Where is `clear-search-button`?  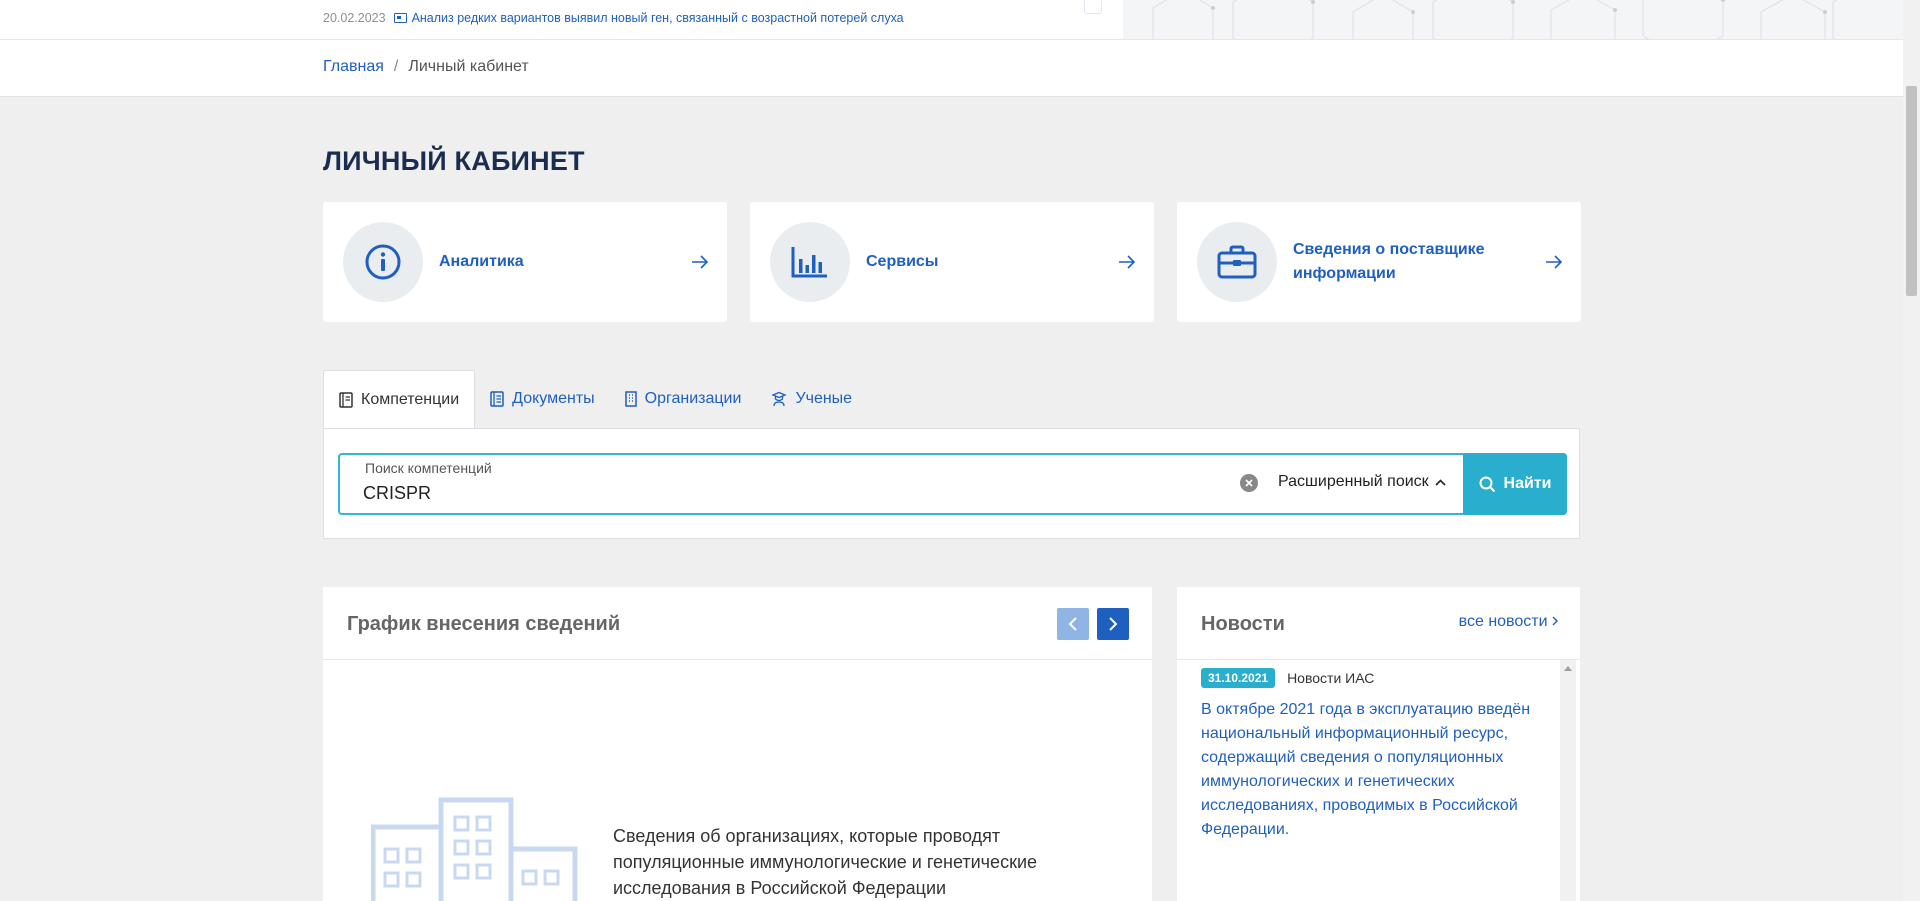
clear-search-button is located at coordinates (1249, 483).